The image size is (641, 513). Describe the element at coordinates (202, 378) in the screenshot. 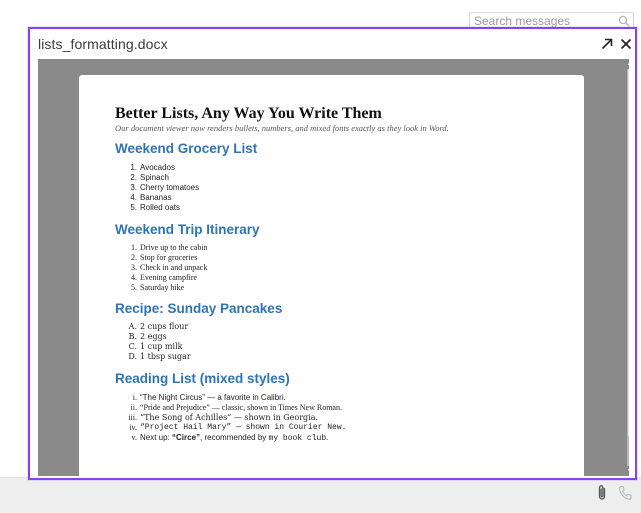

I see `section-heading-reading: Reading List (mixed styles)` at that location.